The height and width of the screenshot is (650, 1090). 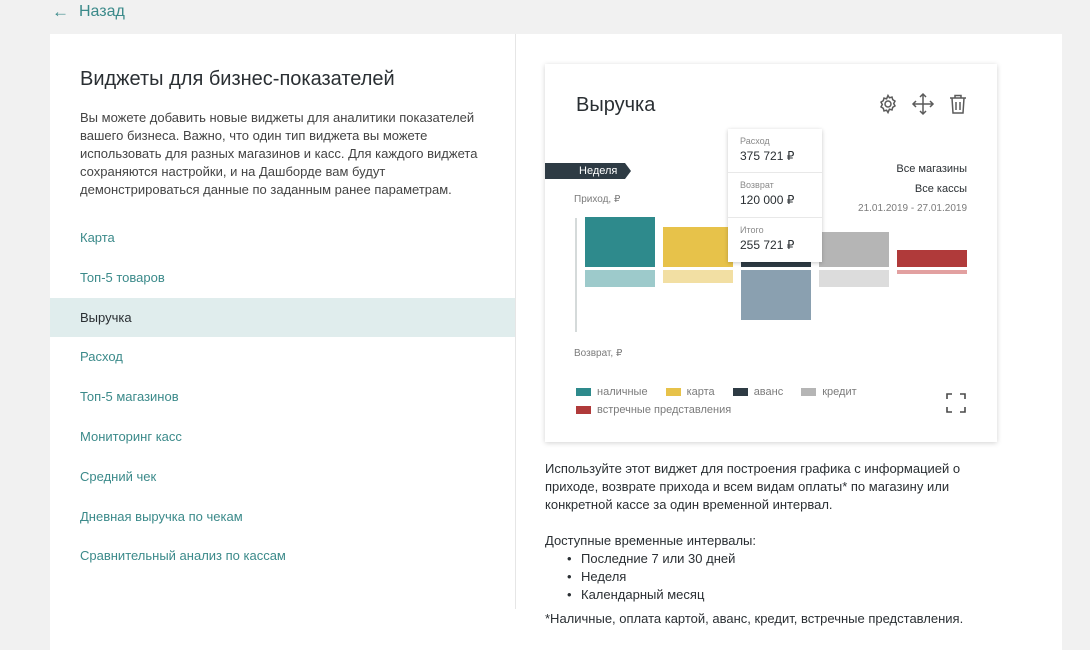 I want to click on interval-item: Неделя, so click(x=771, y=577).